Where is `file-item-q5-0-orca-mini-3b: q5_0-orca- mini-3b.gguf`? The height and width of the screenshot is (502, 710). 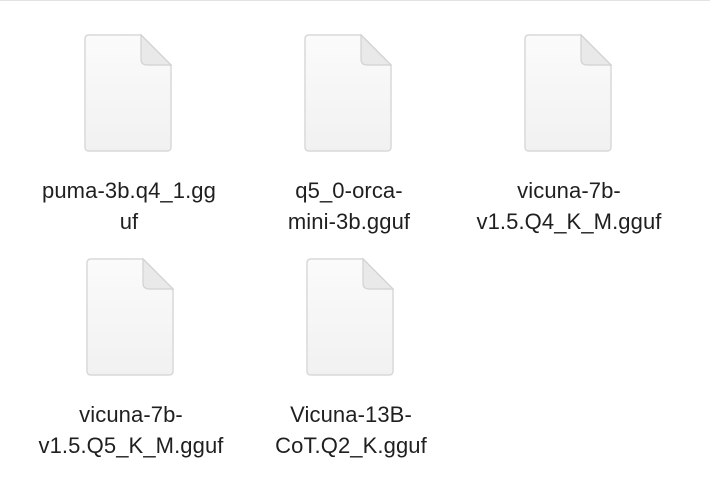
file-item-q5-0-orca-mini-3b: q5_0-orca- mini-3b.gguf is located at coordinates (349, 135).